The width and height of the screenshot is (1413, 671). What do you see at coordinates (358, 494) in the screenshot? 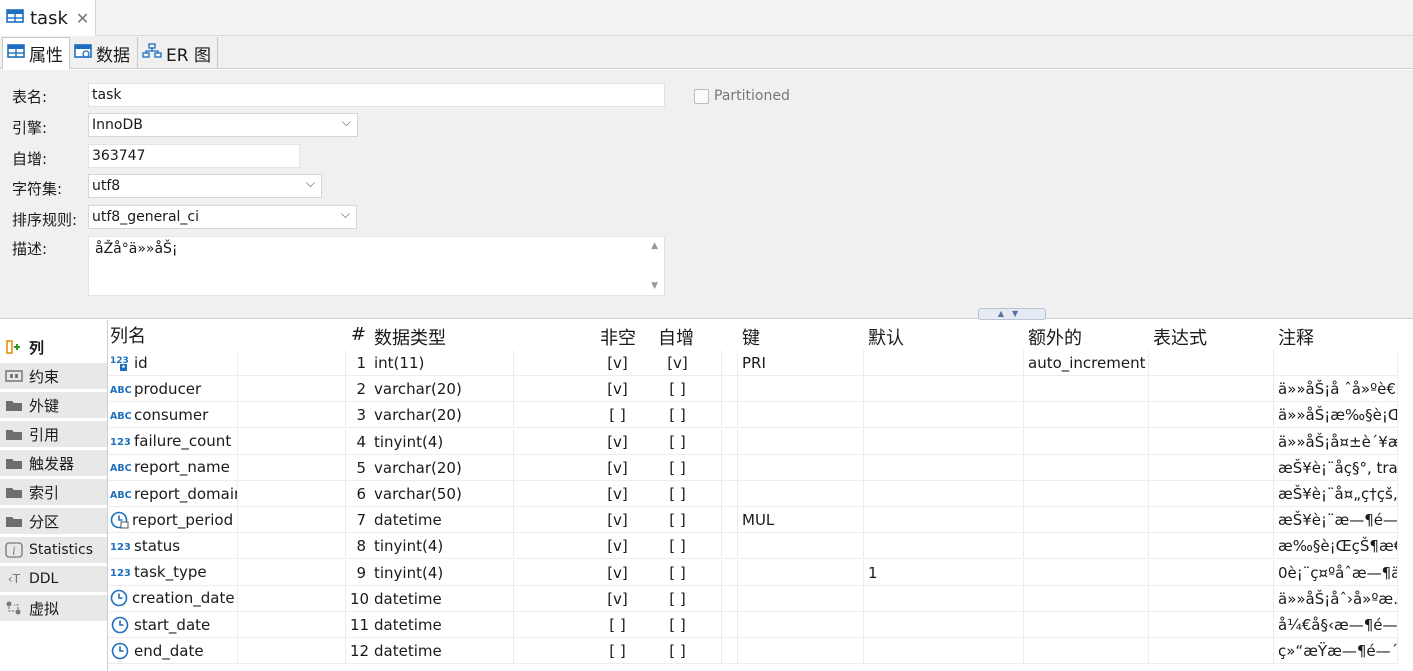
I see `row-number: 6` at bounding box center [358, 494].